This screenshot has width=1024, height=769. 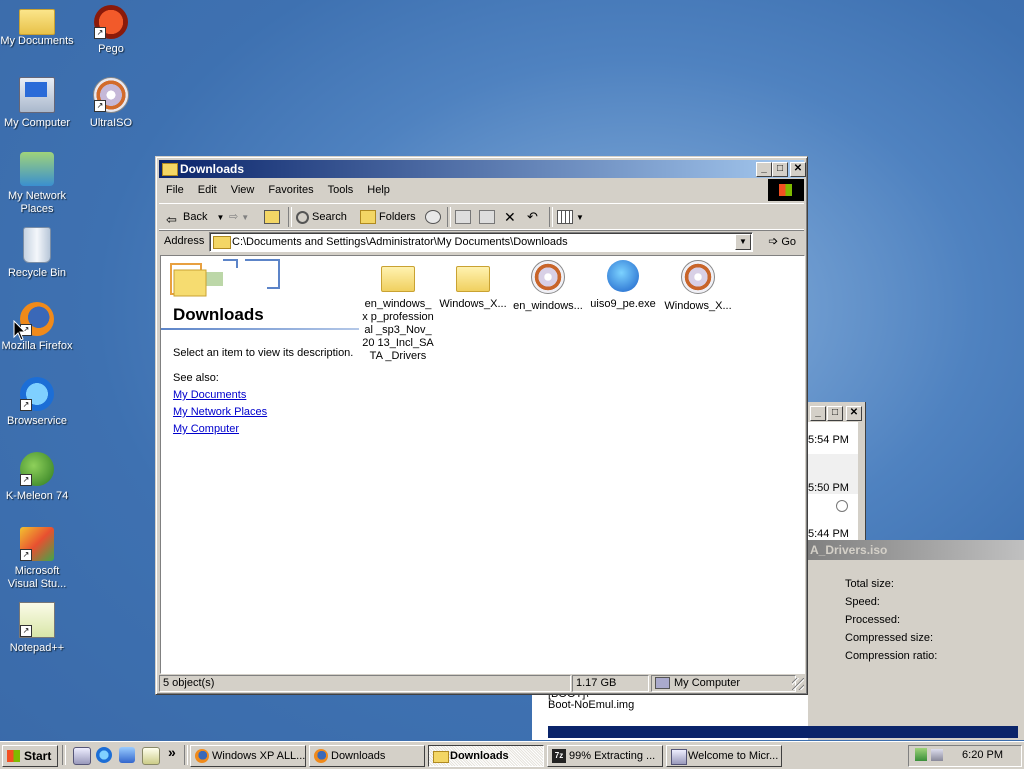 What do you see at coordinates (20, 330) in the screenshot?
I see `mouse-cursor-icon` at bounding box center [20, 330].